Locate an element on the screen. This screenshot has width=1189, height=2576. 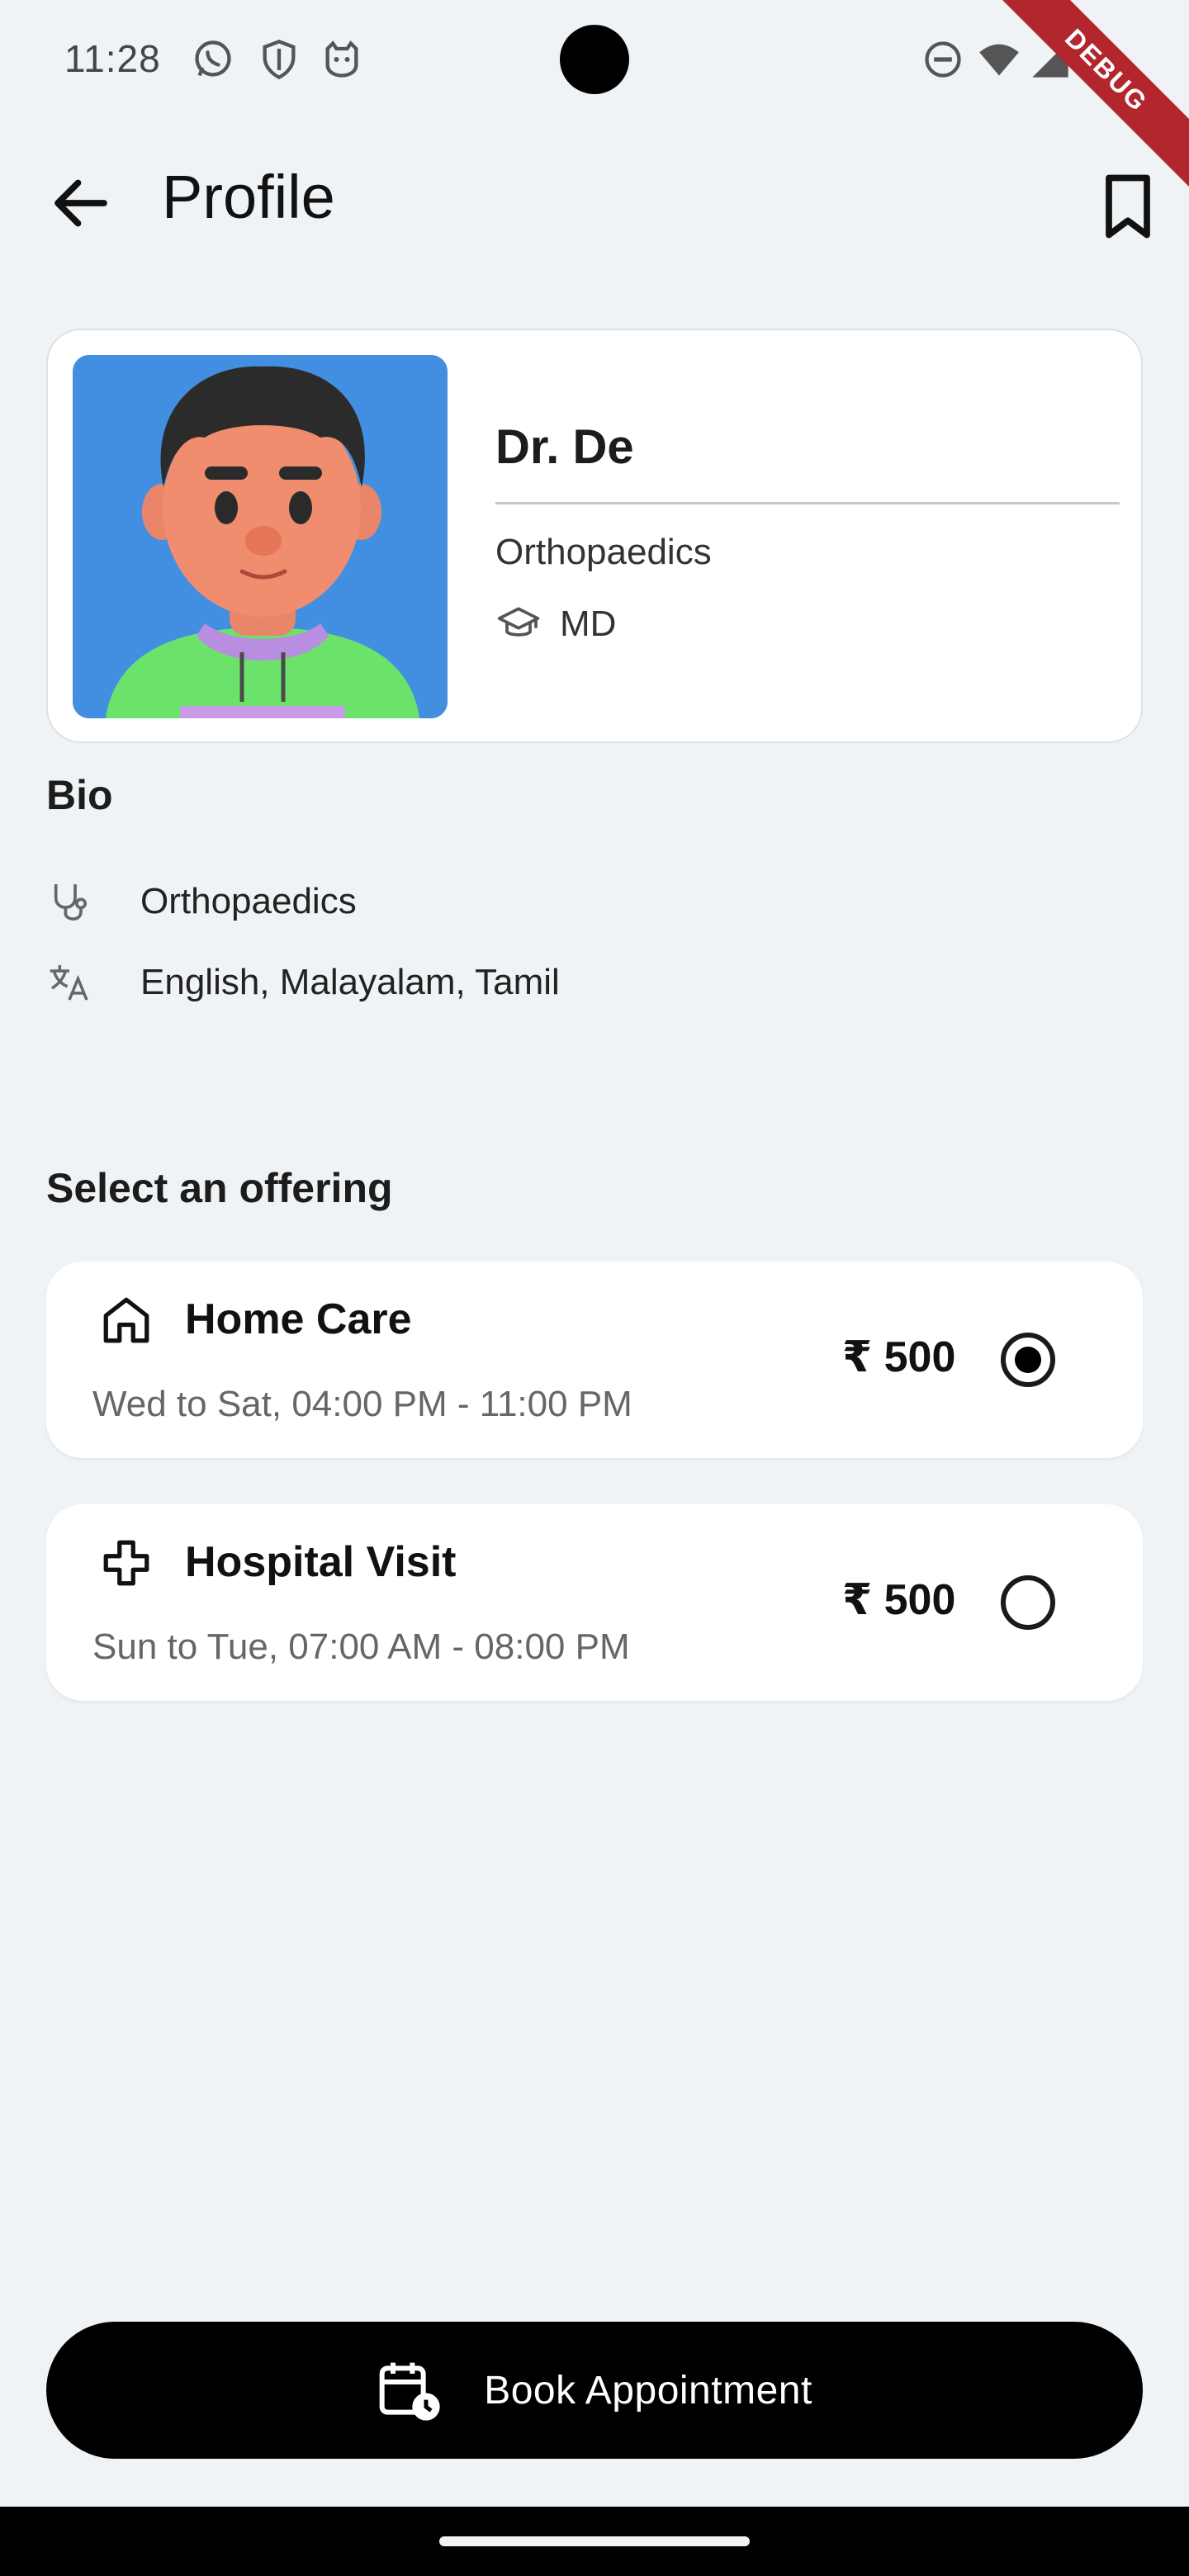
status-time: 11:28 is located at coordinates (112, 58).